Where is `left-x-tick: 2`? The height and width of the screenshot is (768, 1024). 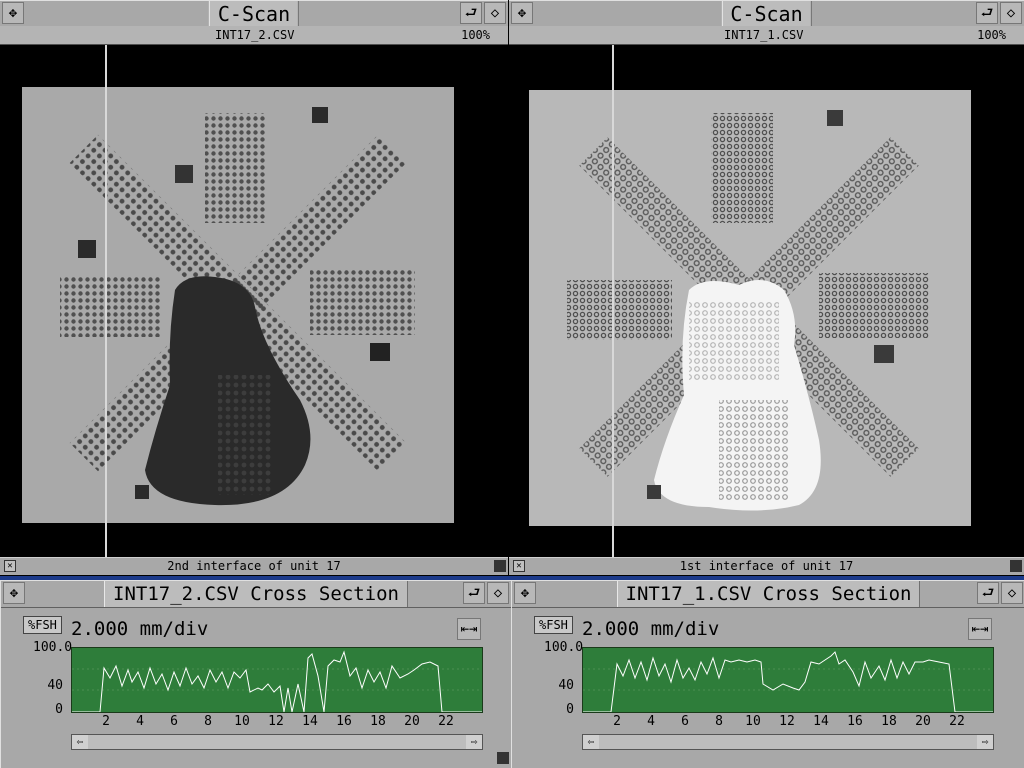
left-x-tick: 2 is located at coordinates (106, 721).